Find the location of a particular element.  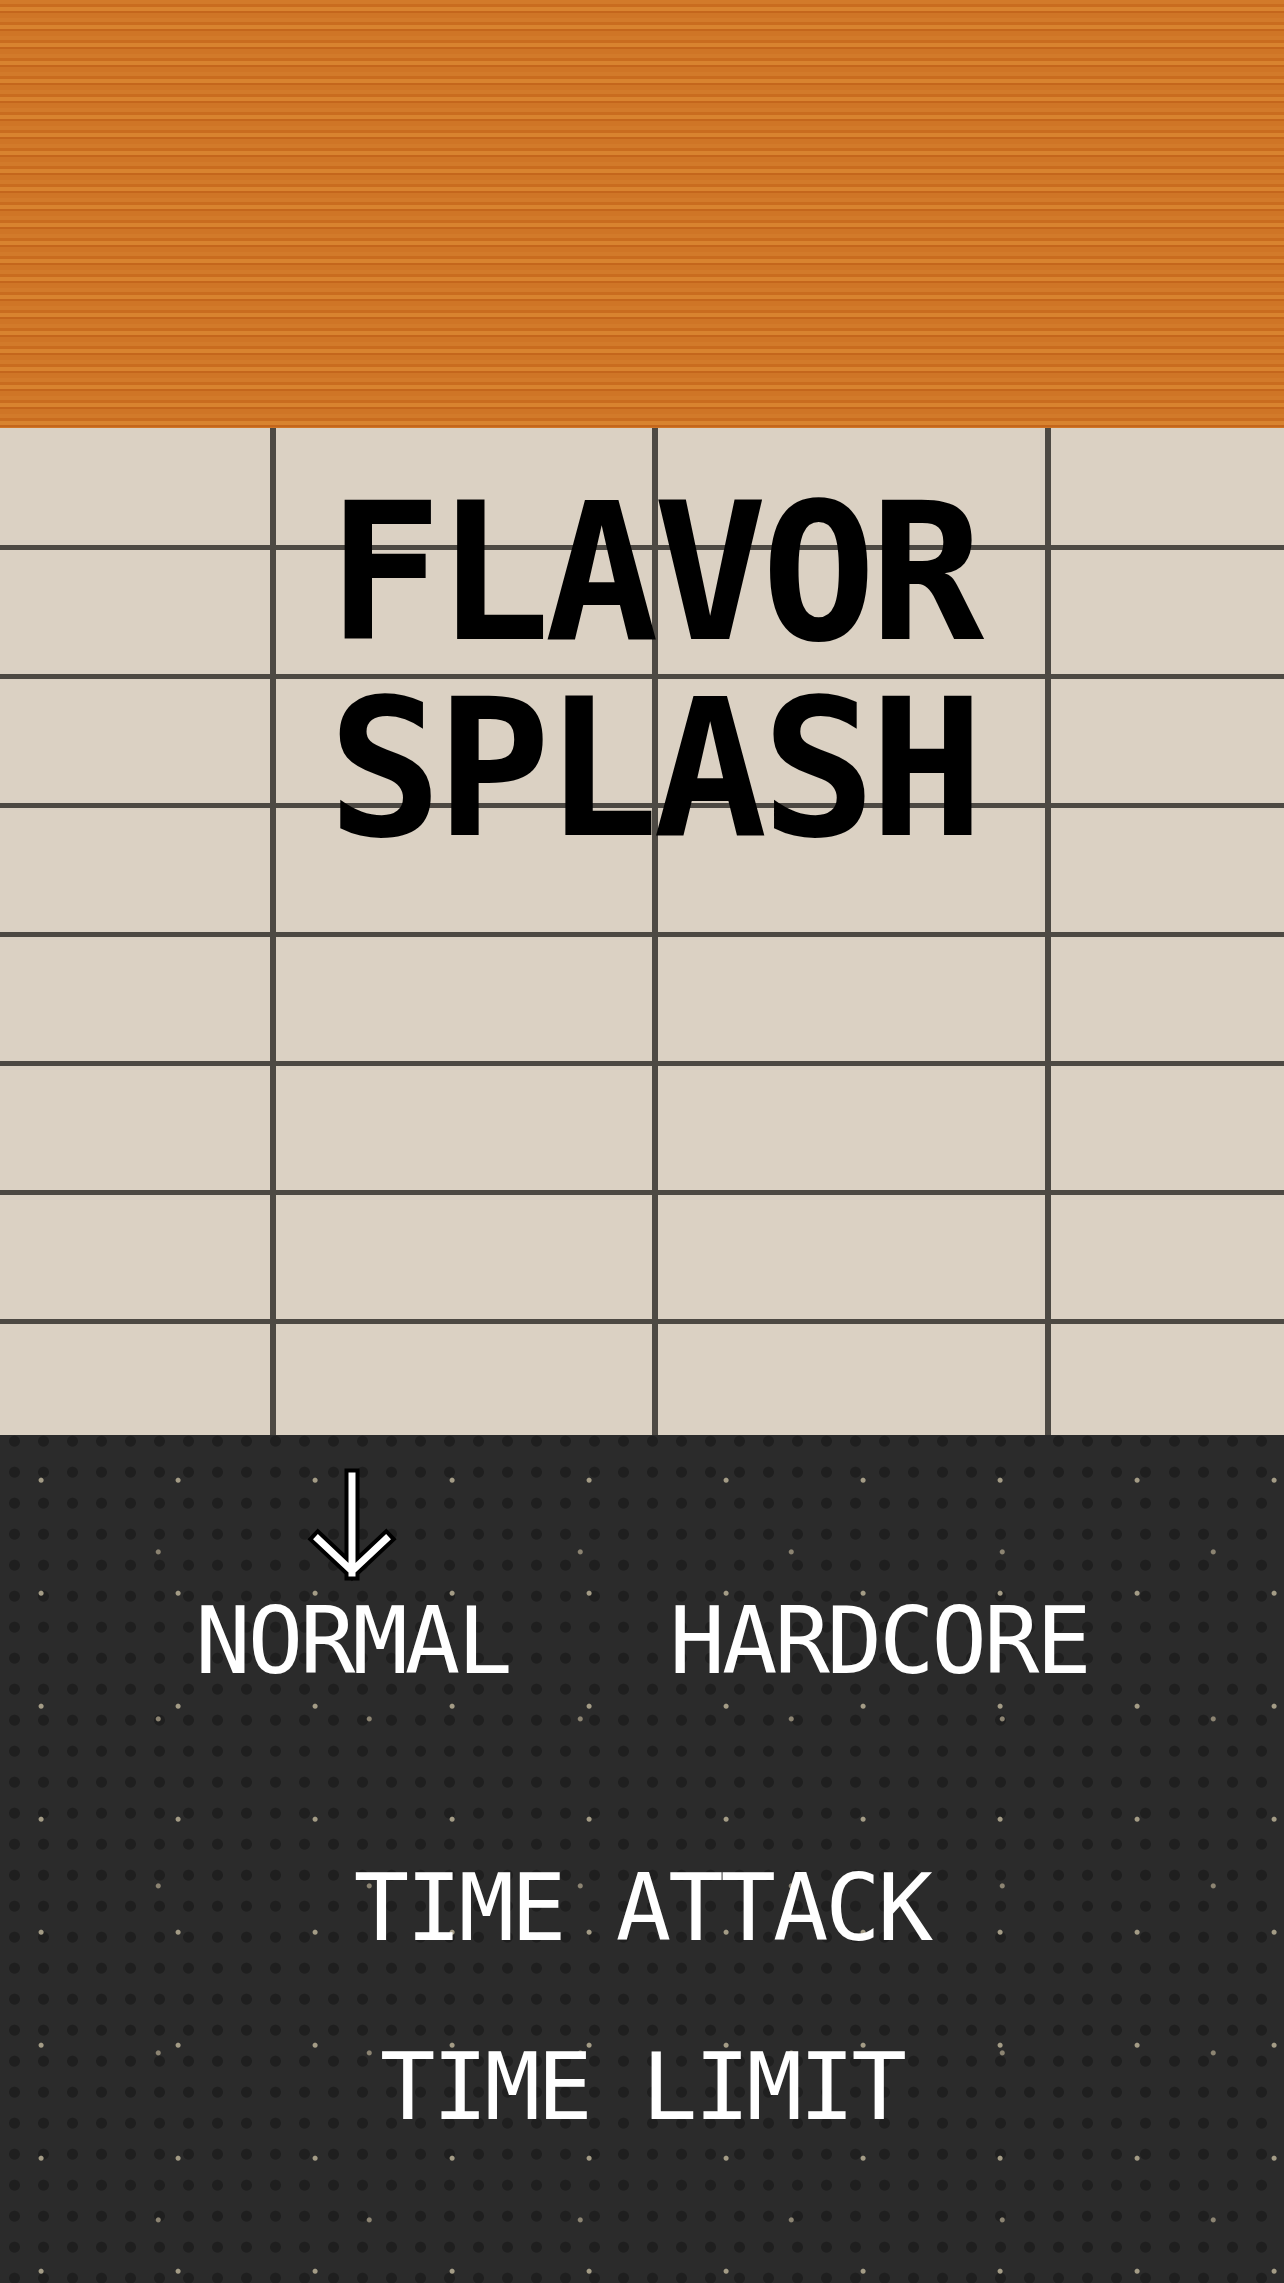

mode-option: NORMAL is located at coordinates (352, 1642).